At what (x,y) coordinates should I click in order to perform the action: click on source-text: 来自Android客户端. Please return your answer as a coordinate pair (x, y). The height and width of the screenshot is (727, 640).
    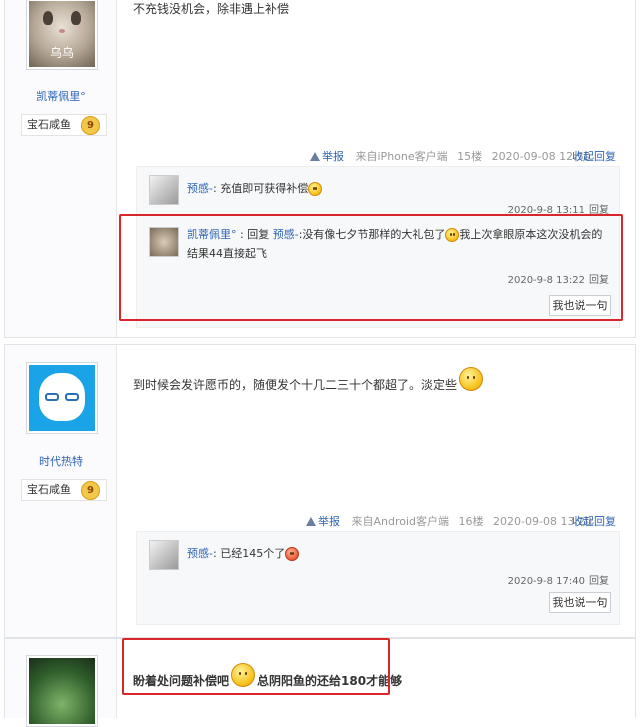
    Looking at the image, I should click on (400, 521).